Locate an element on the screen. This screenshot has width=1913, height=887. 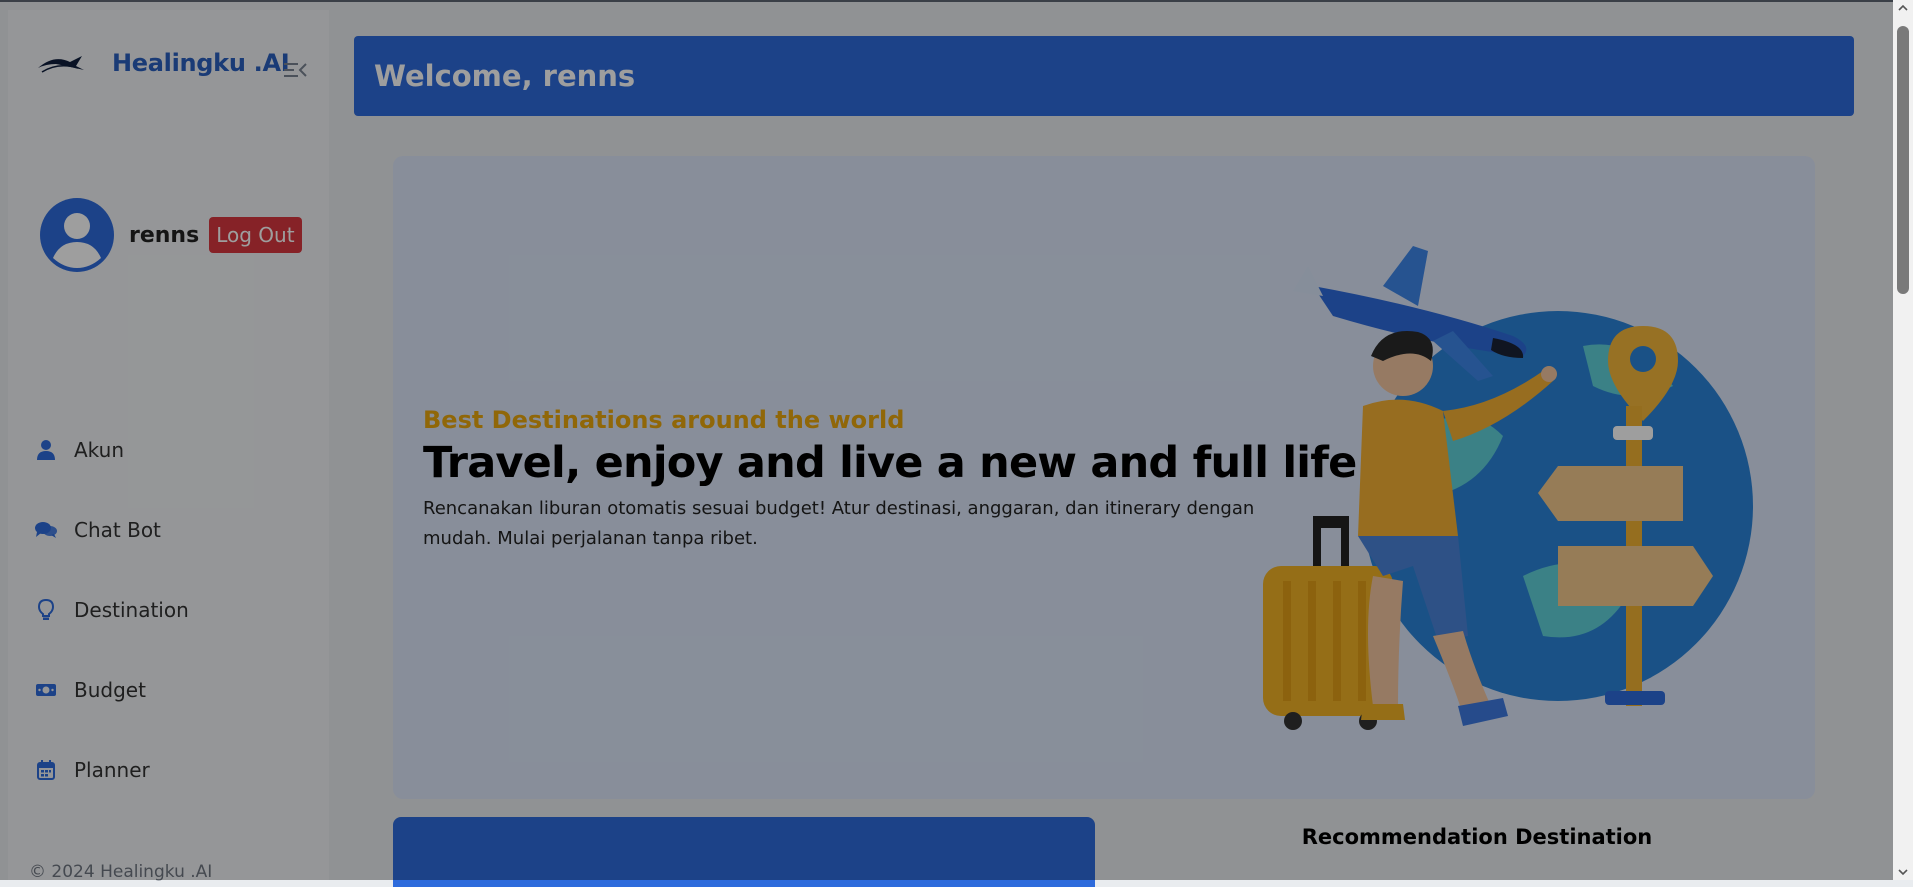
sidebar-item-label: Planner is located at coordinates (112, 770).